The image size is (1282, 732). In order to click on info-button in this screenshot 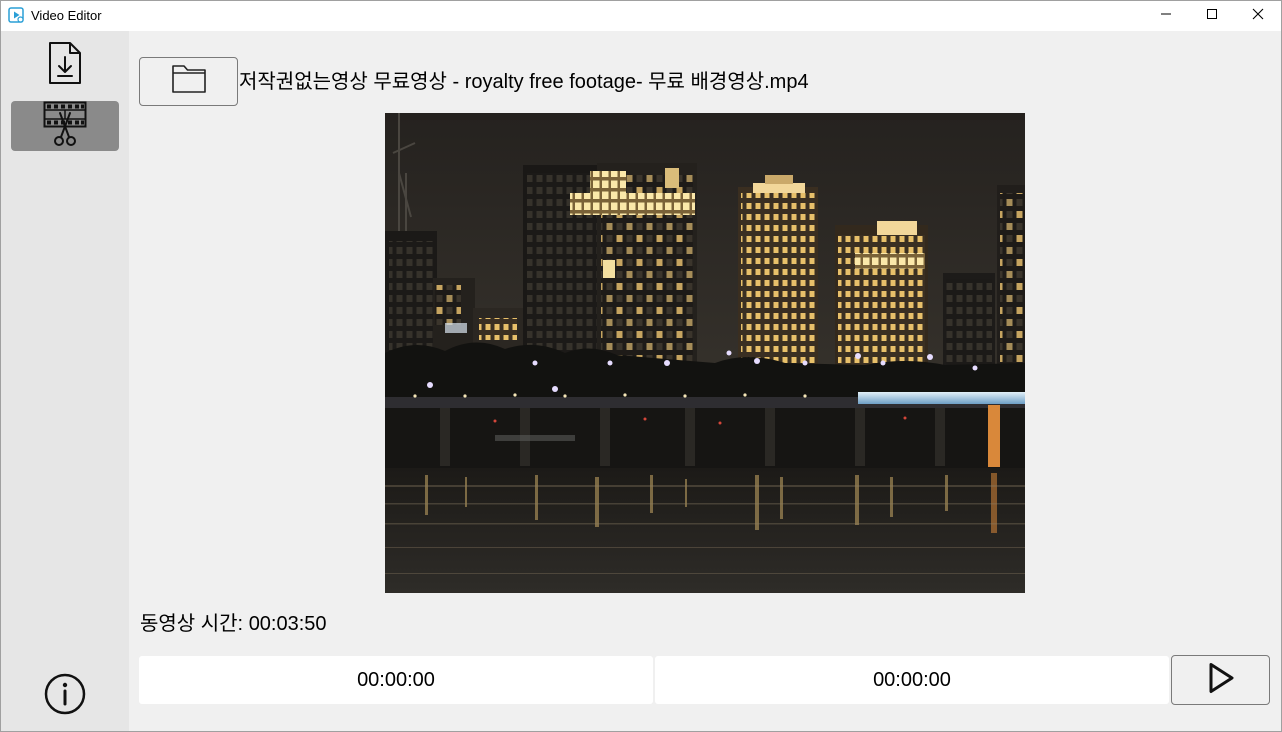, I will do `click(65, 696)`.